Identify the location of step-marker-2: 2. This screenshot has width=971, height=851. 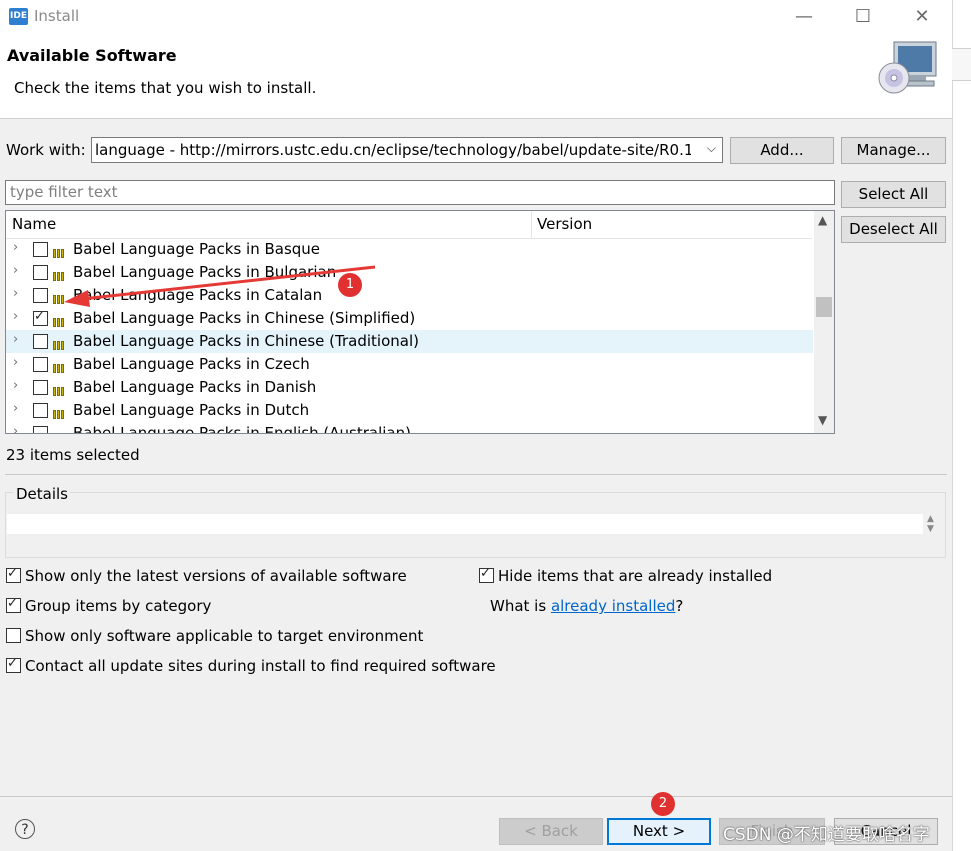
(663, 804).